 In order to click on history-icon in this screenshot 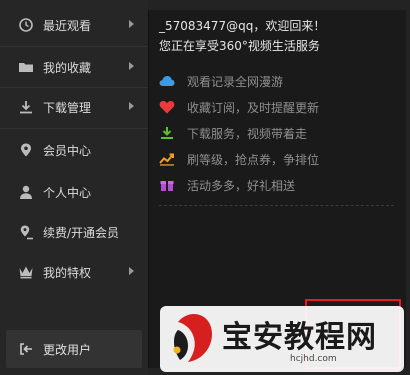, I will do `click(26, 25)`.